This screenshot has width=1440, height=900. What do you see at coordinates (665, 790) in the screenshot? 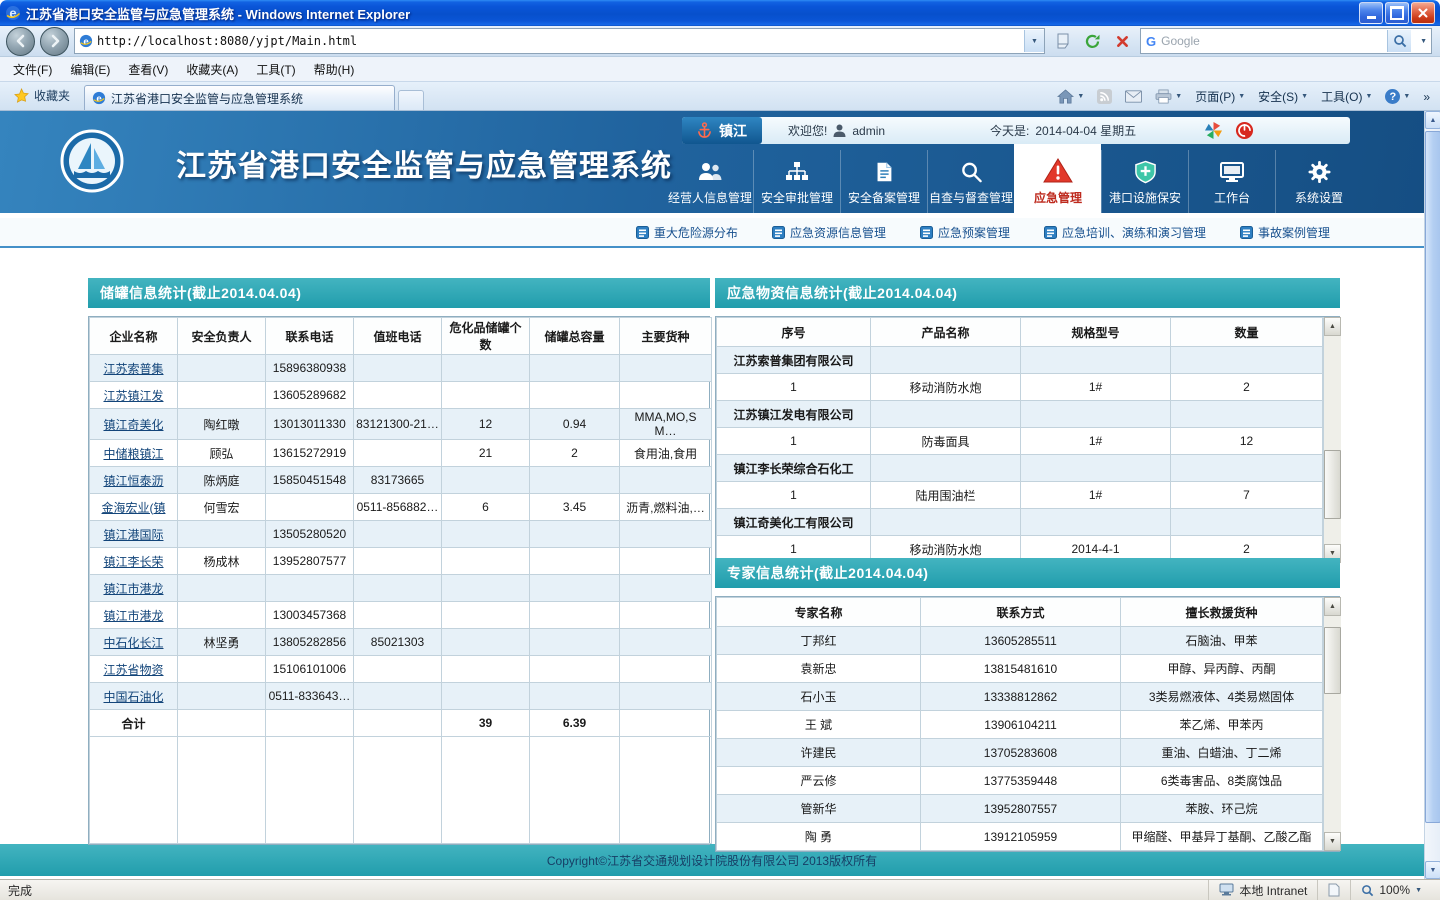
I see `empty-cell` at bounding box center [665, 790].